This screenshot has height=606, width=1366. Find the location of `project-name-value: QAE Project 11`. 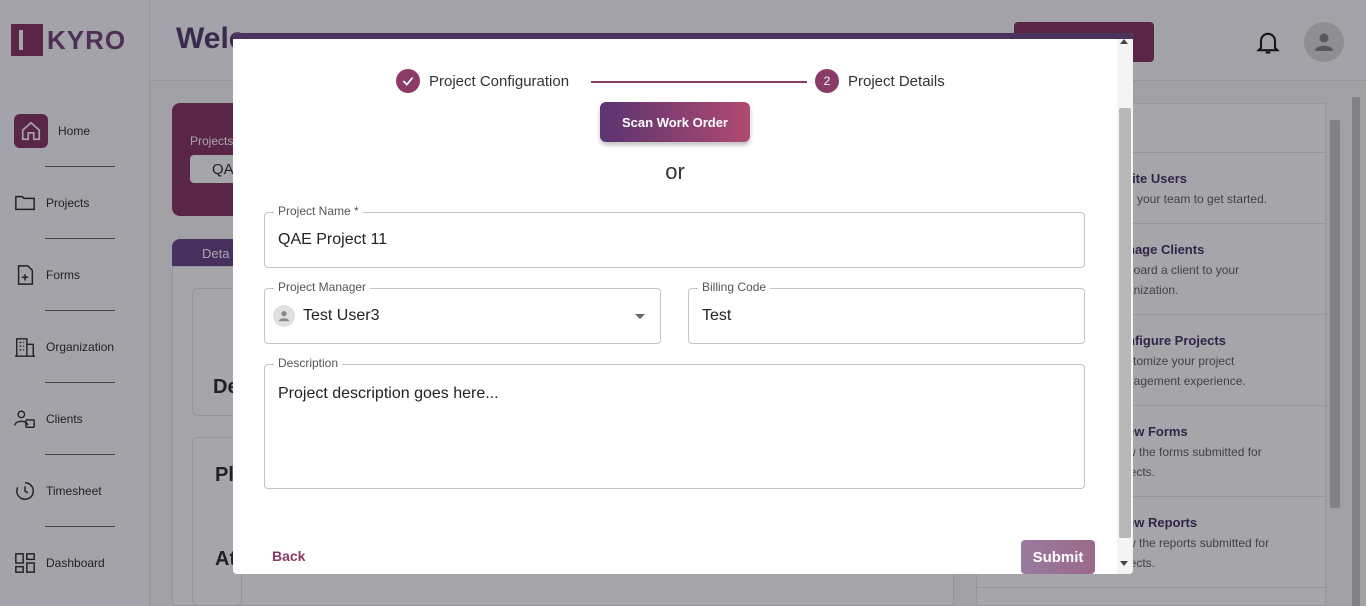

project-name-value: QAE Project 11 is located at coordinates (333, 239).